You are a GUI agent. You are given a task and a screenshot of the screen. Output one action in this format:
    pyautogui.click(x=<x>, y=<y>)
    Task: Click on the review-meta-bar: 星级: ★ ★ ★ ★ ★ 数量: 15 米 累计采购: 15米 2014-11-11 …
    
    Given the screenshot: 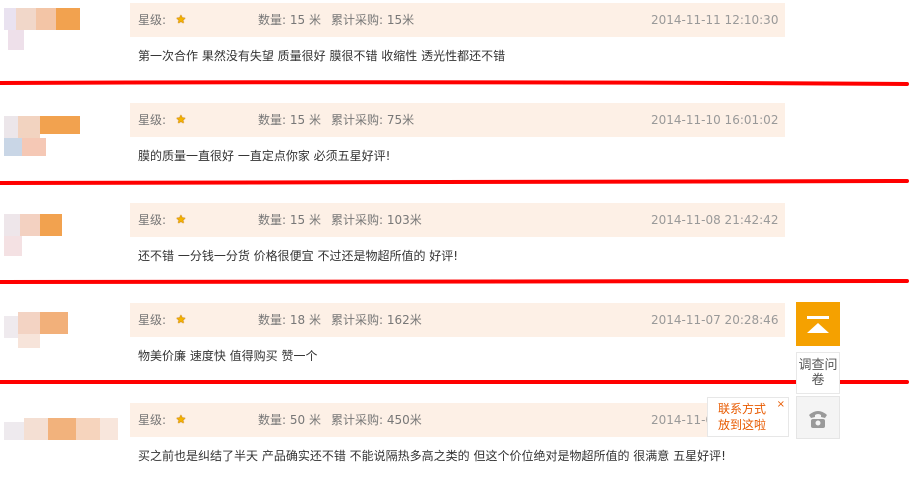 What is the action you would take?
    pyautogui.click(x=457, y=20)
    